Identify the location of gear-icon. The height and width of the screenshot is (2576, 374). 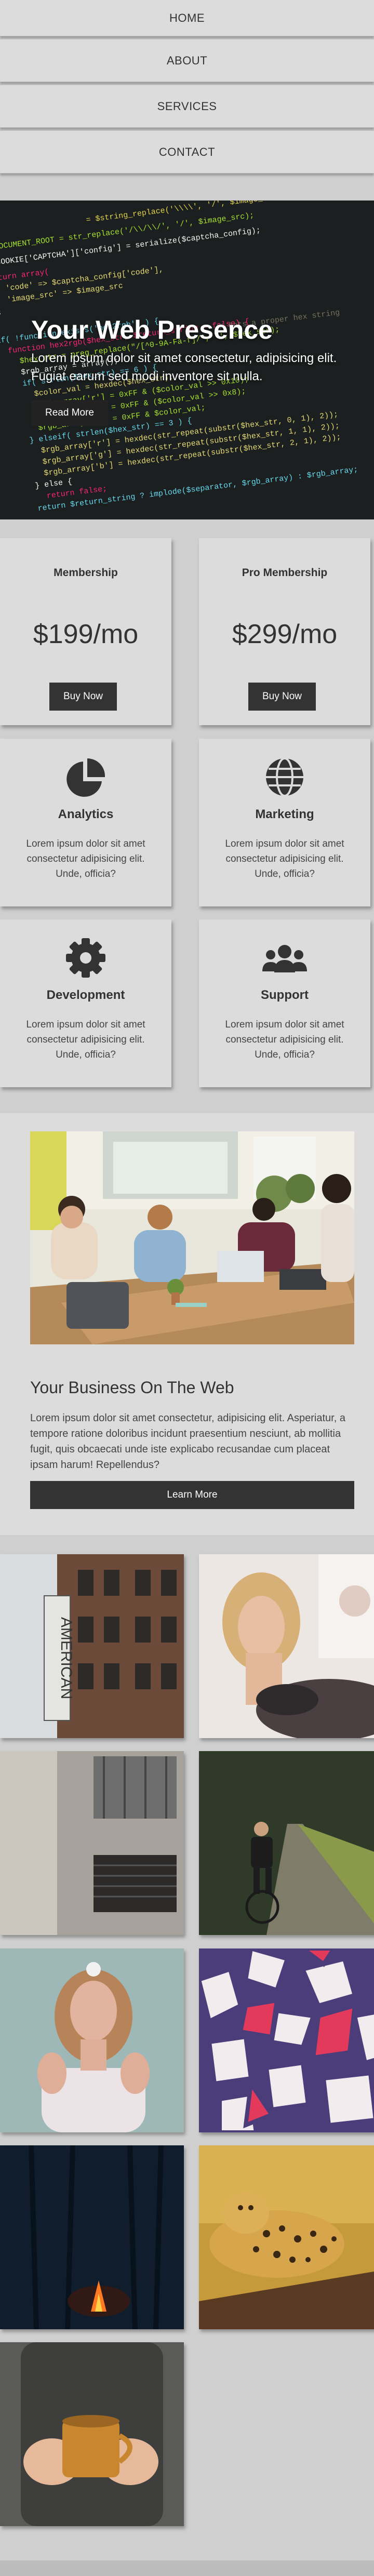
(85, 958).